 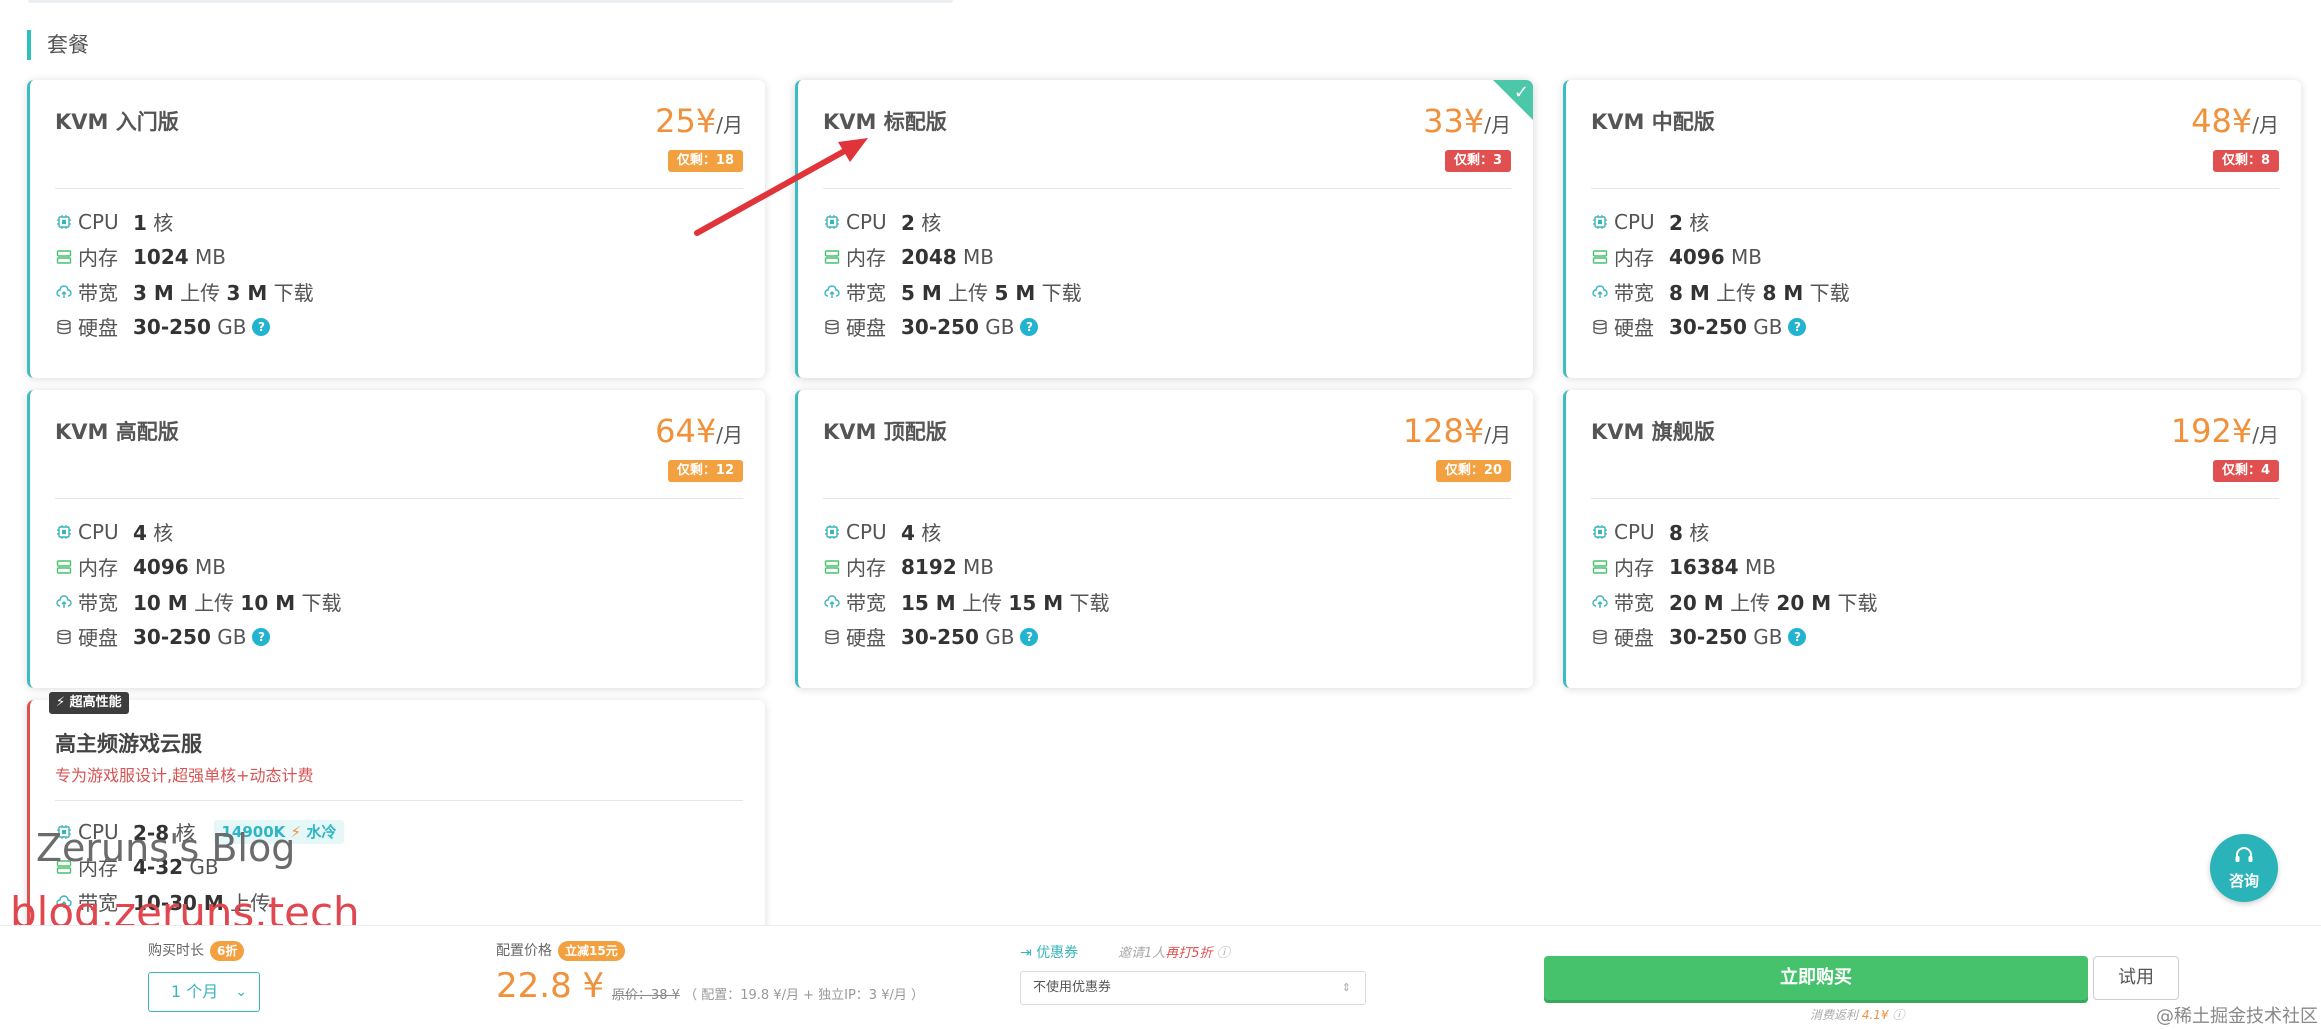 What do you see at coordinates (61, 702) in the screenshot?
I see `lightning-icon: ⚡` at bounding box center [61, 702].